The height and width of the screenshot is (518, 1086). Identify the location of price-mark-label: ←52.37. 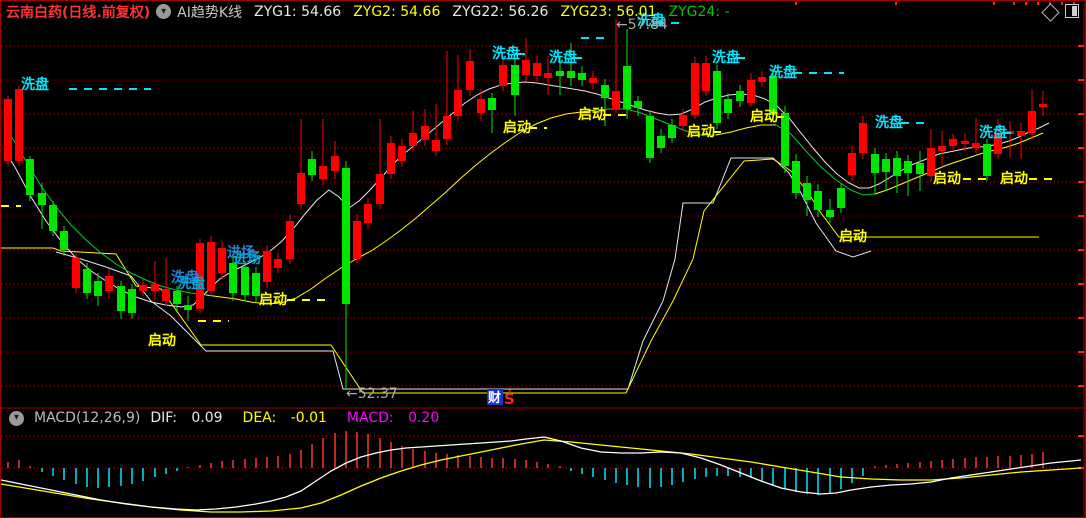
(372, 394).